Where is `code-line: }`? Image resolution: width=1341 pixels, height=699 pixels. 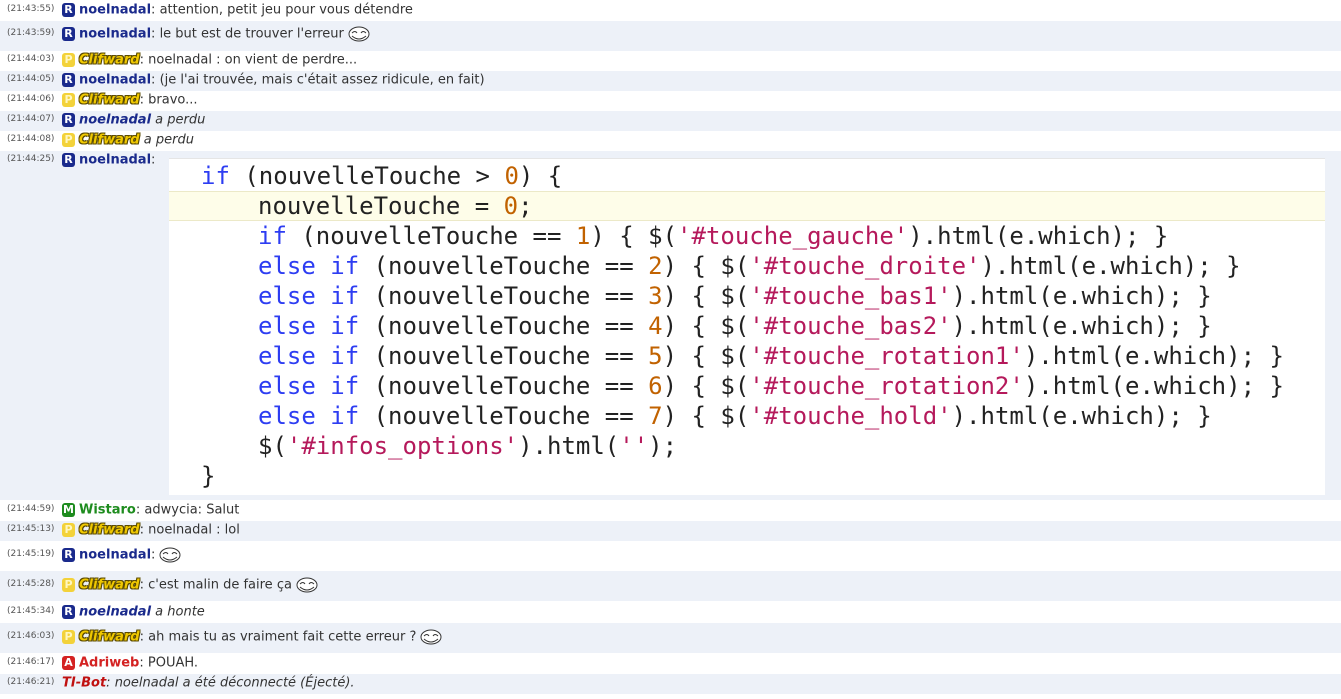
code-line: } is located at coordinates (208, 476).